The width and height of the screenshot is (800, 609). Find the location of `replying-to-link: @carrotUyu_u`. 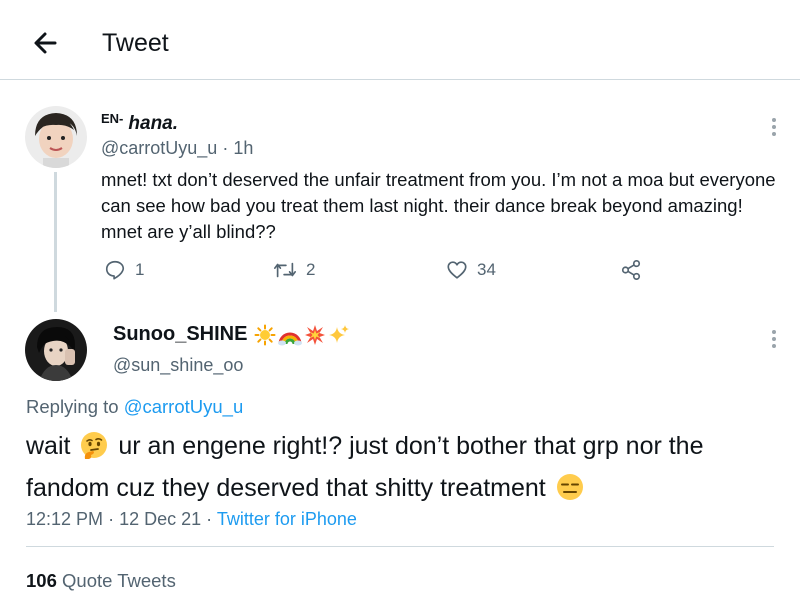

replying-to-link: @carrotUyu_u is located at coordinates (184, 406).